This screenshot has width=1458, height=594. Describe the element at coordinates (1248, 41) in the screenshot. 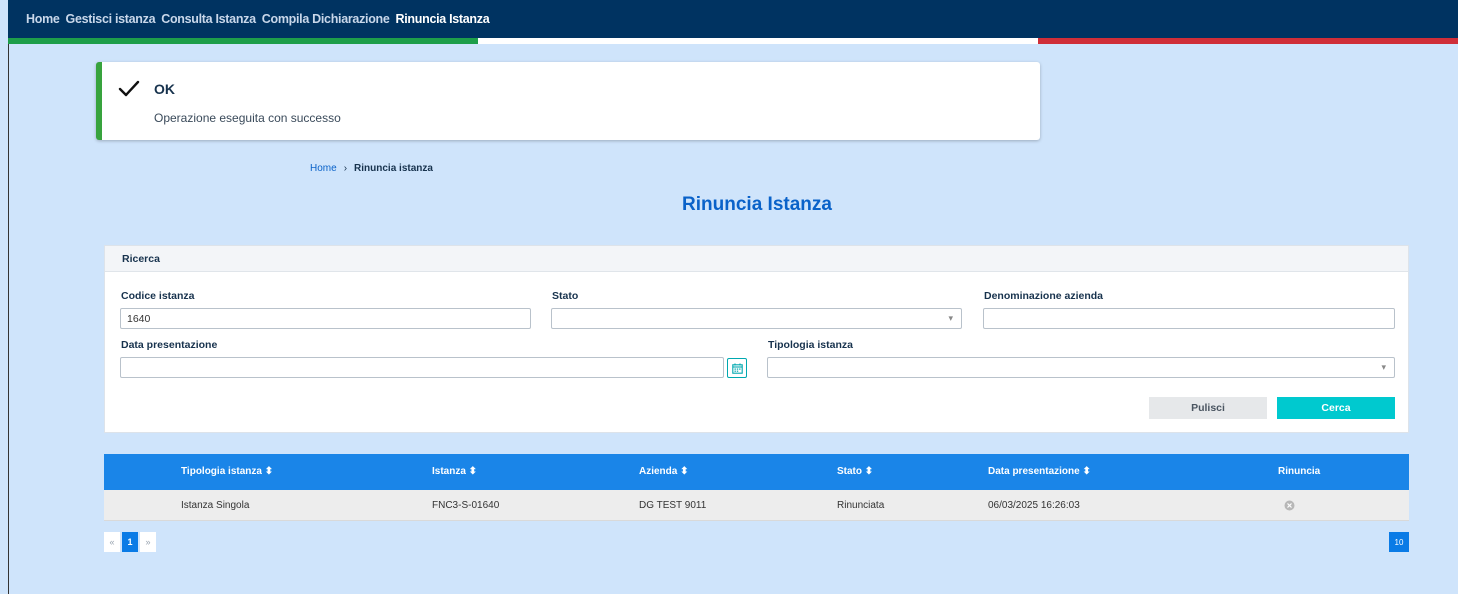

I see `flag-red` at that location.